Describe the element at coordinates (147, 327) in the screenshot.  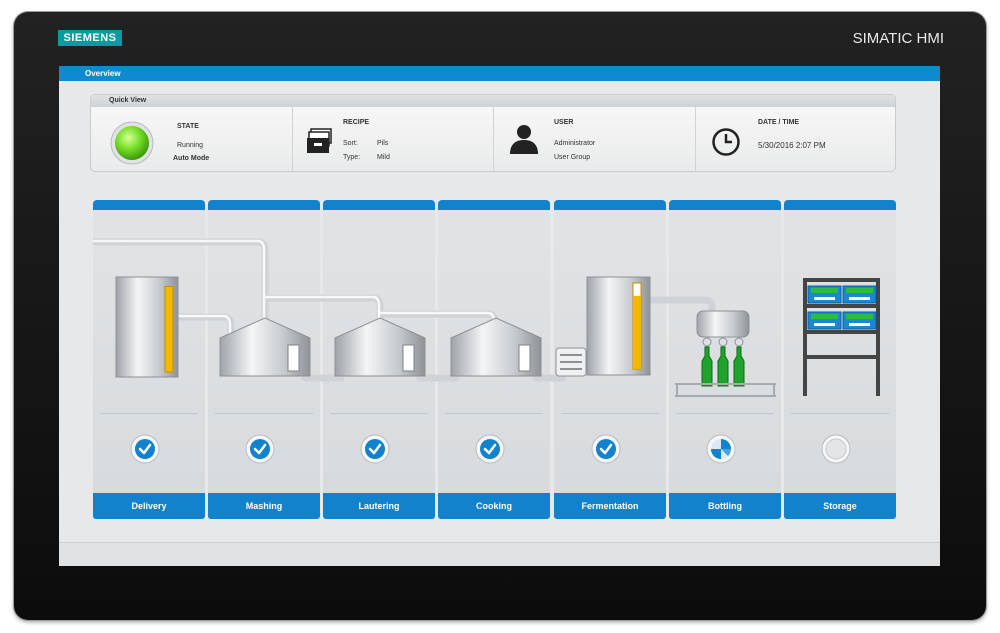
I see `delivery-tank` at that location.